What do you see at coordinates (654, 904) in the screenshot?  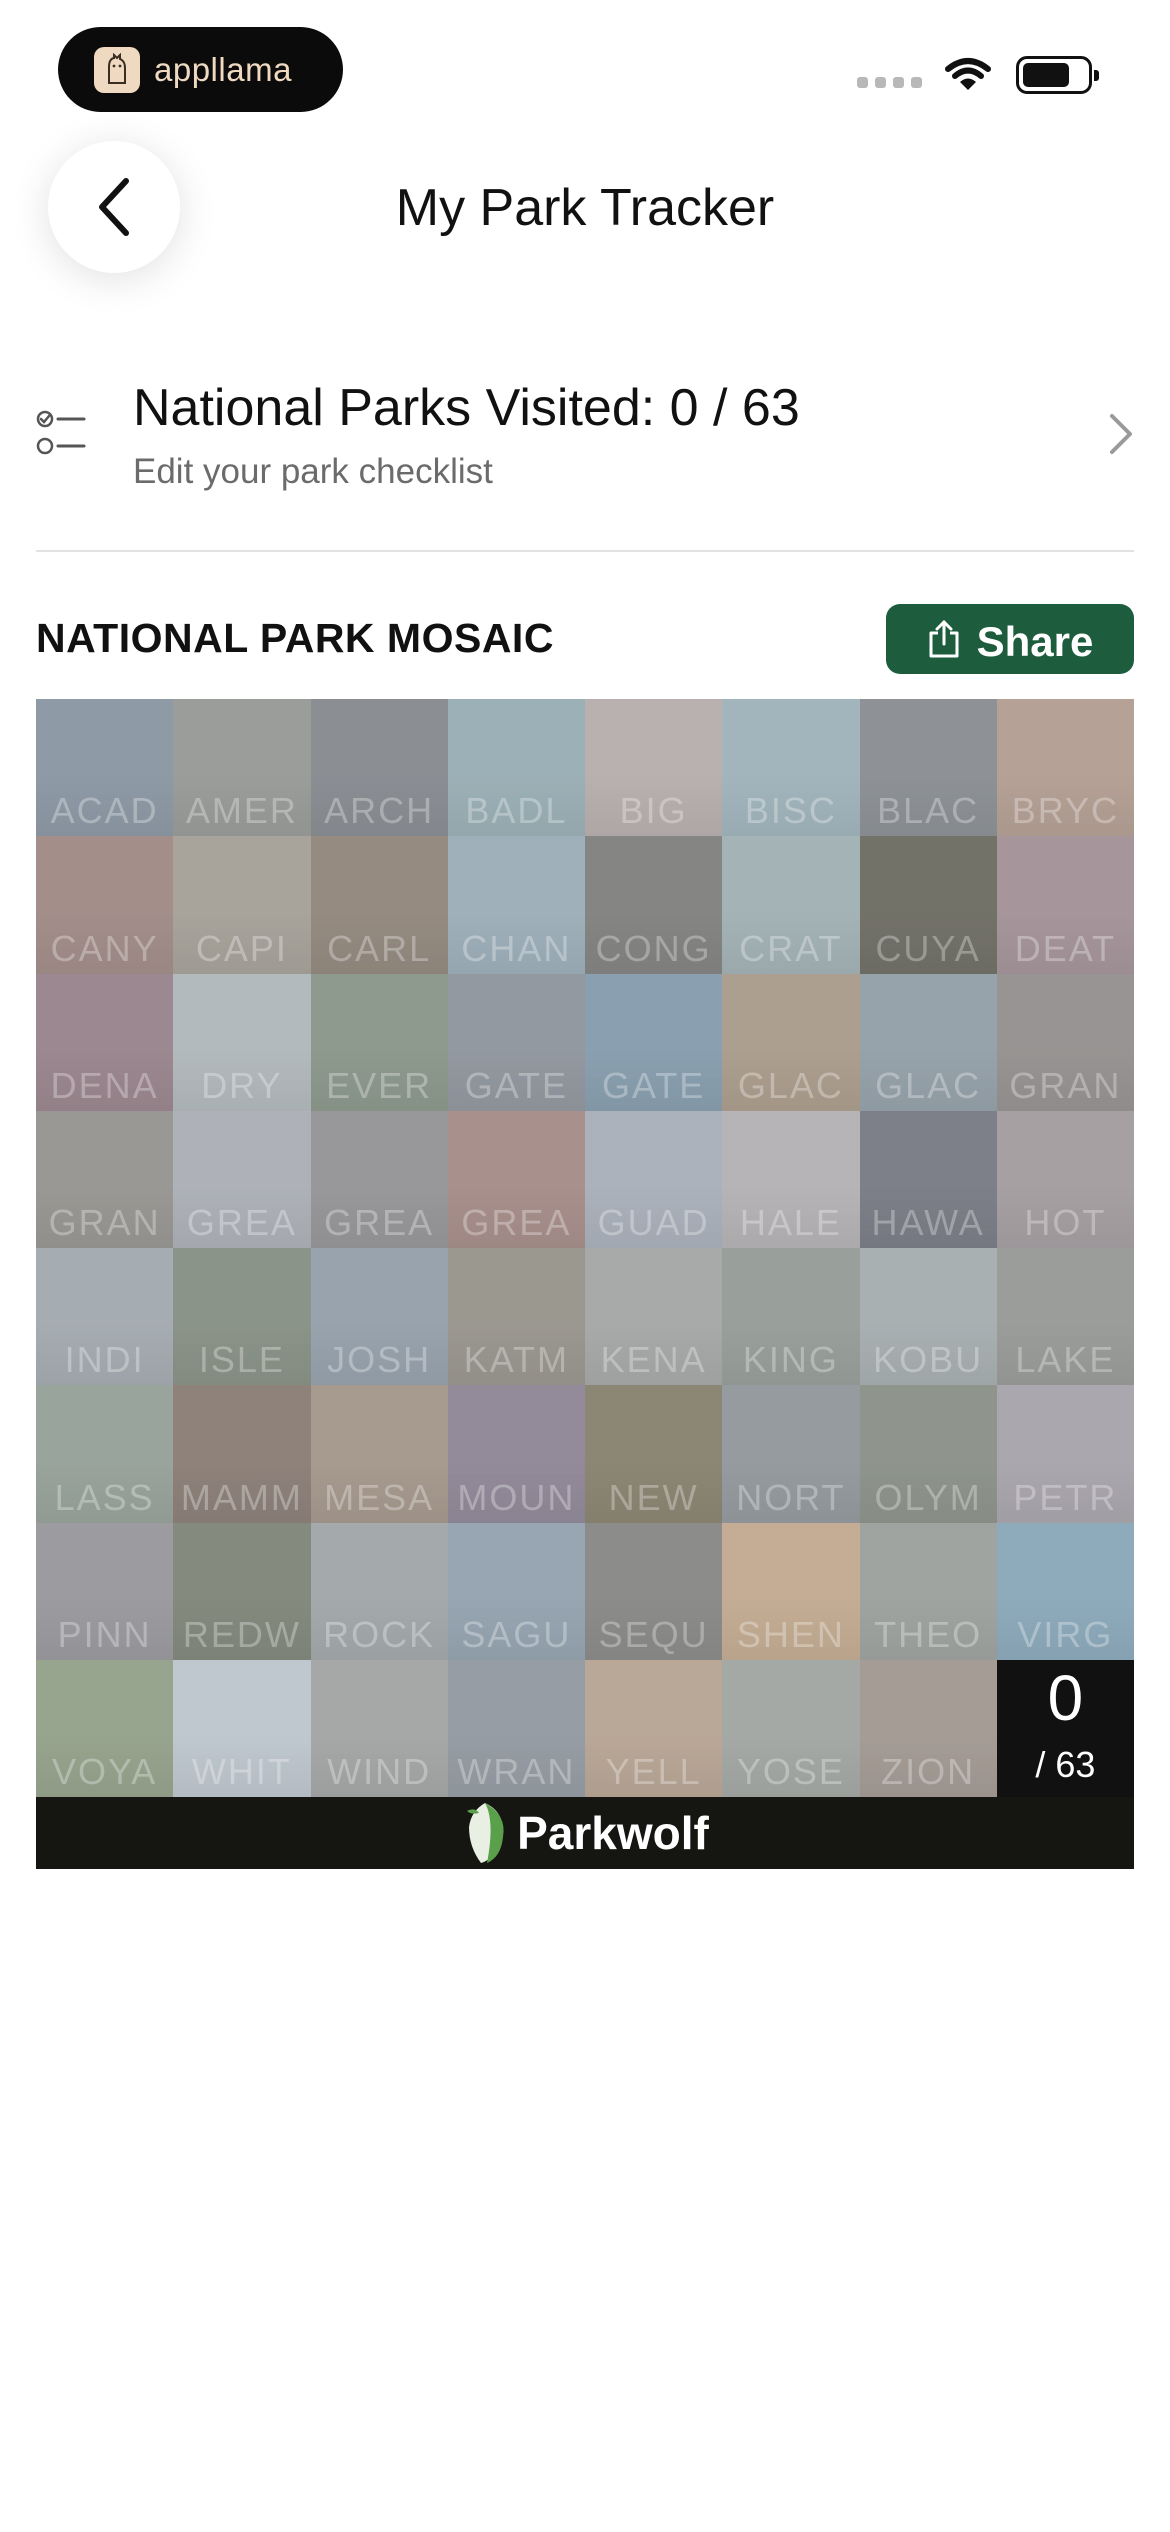 I see `park-tile: CONG` at bounding box center [654, 904].